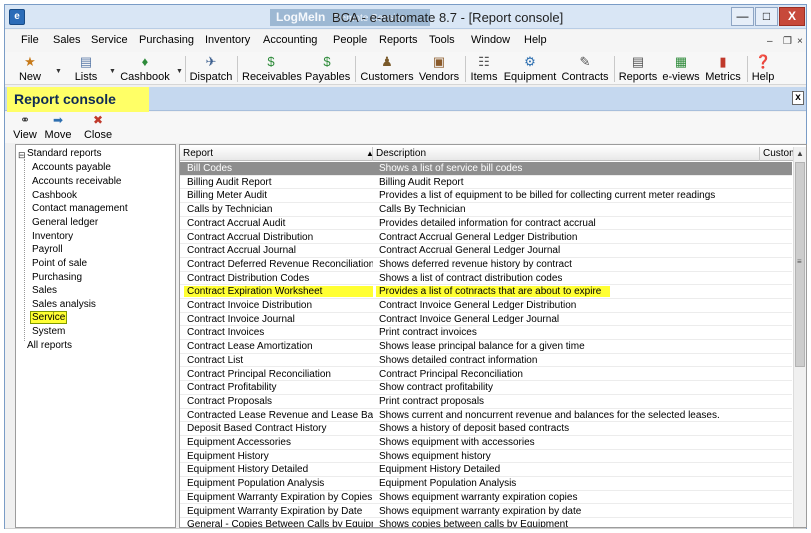  Describe the element at coordinates (723, 69) in the screenshot. I see `toolbar-metrics-button: ▮ Metrics` at that location.